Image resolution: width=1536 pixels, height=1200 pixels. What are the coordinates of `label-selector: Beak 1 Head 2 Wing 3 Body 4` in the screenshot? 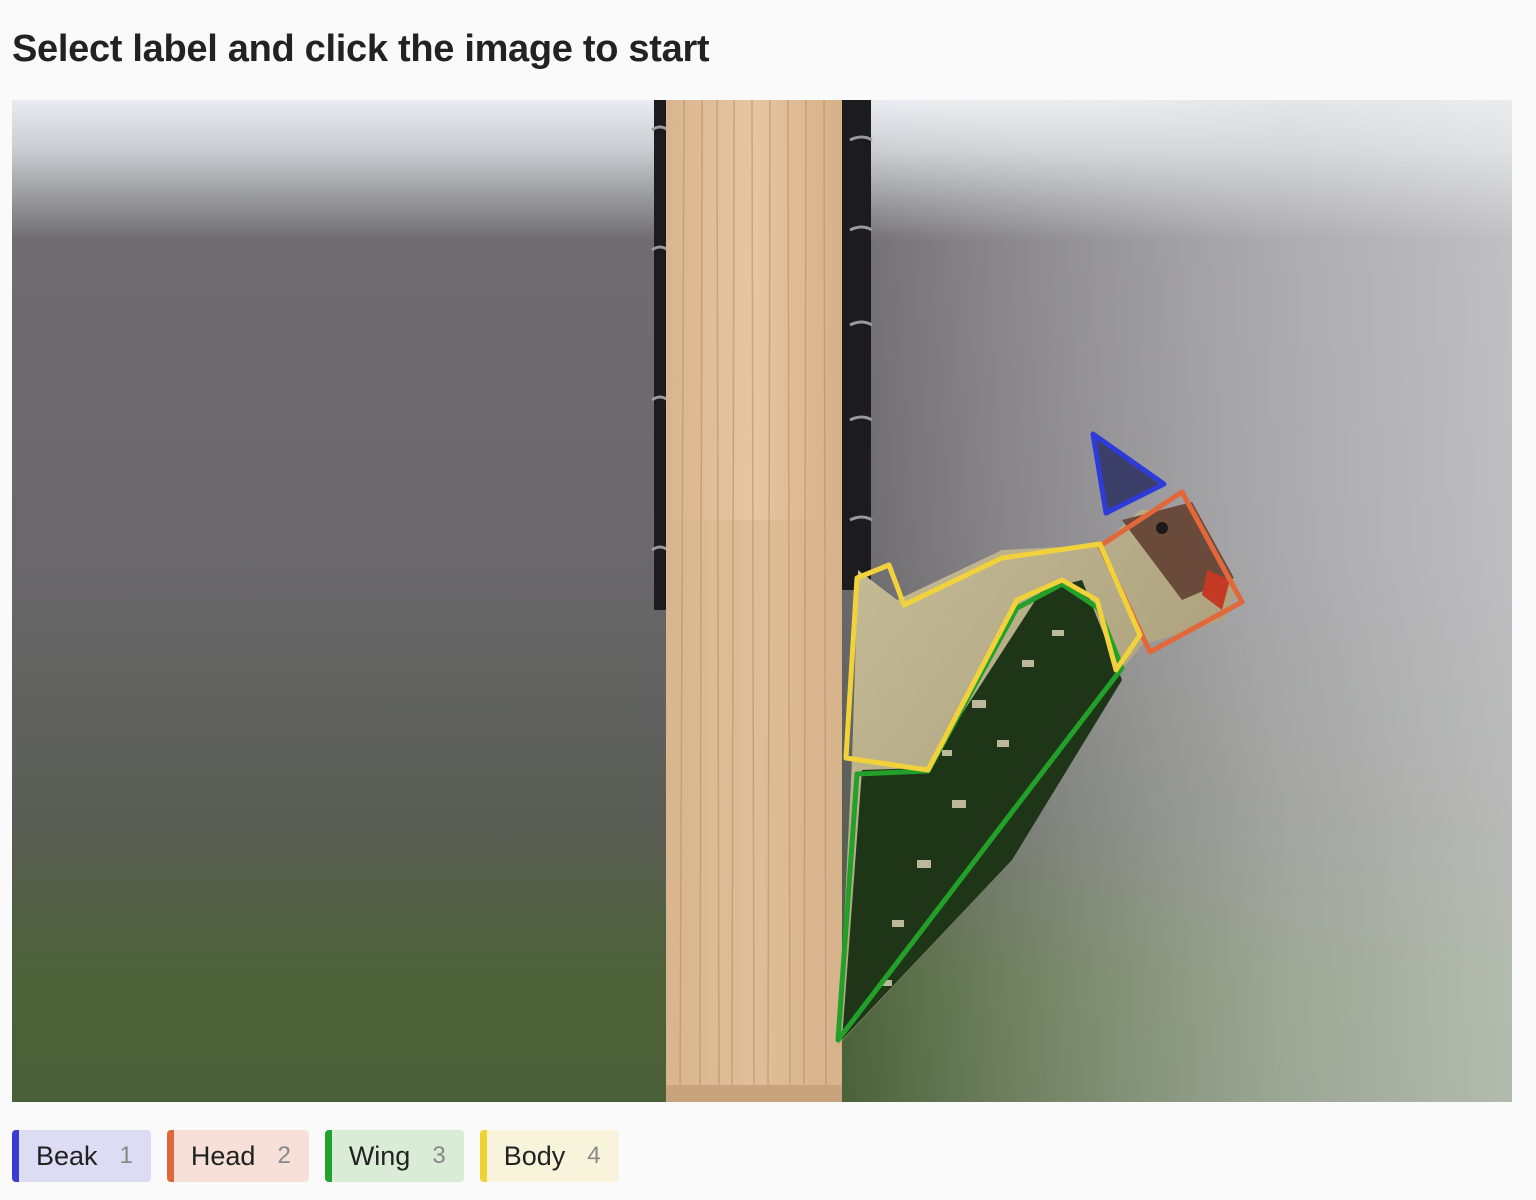 It's located at (315, 1156).